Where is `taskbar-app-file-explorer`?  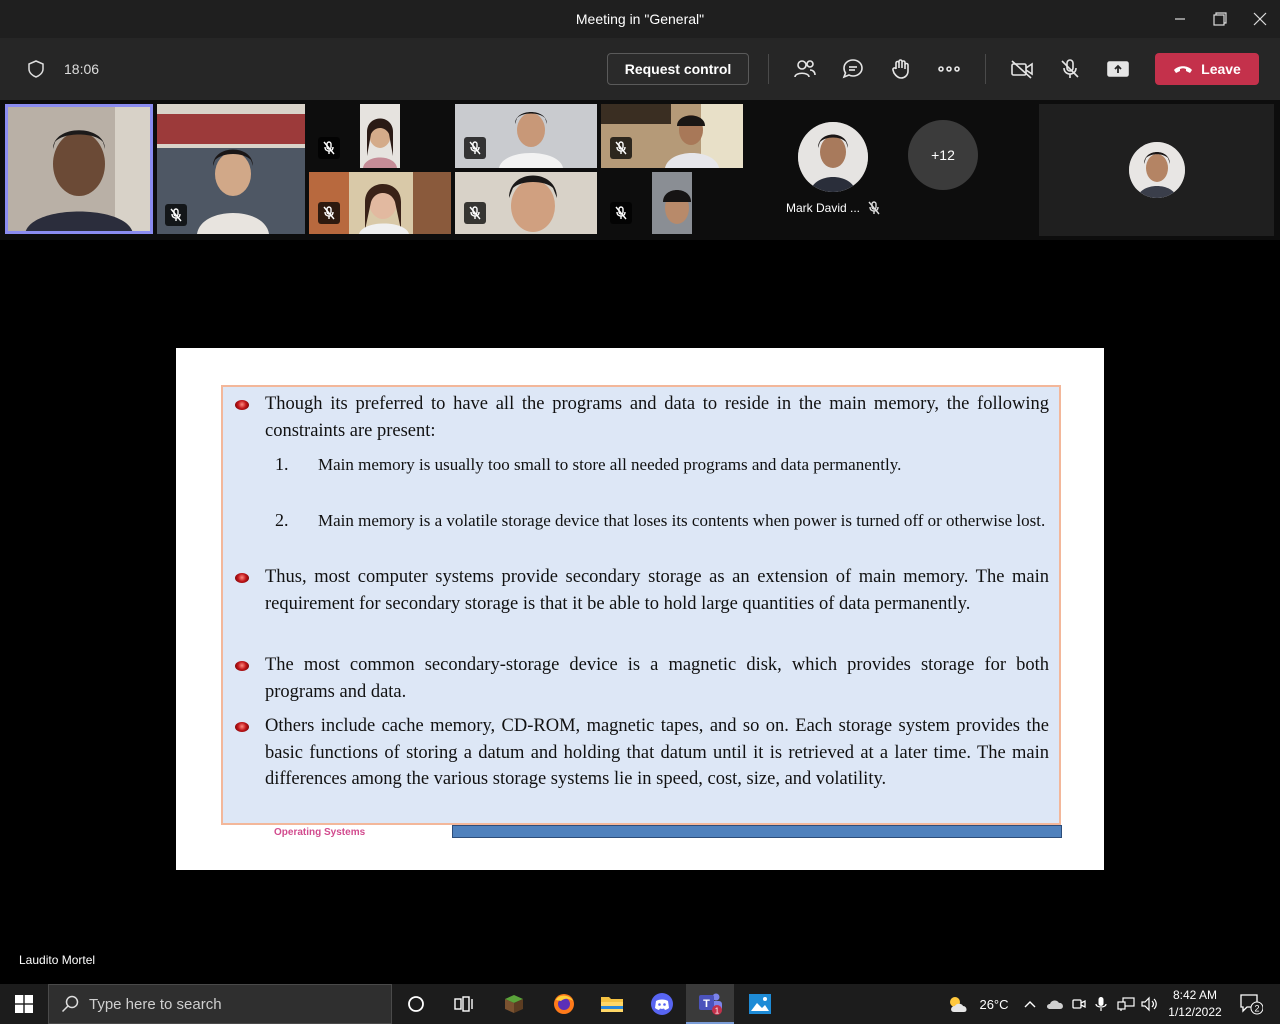 taskbar-app-file-explorer is located at coordinates (612, 1004).